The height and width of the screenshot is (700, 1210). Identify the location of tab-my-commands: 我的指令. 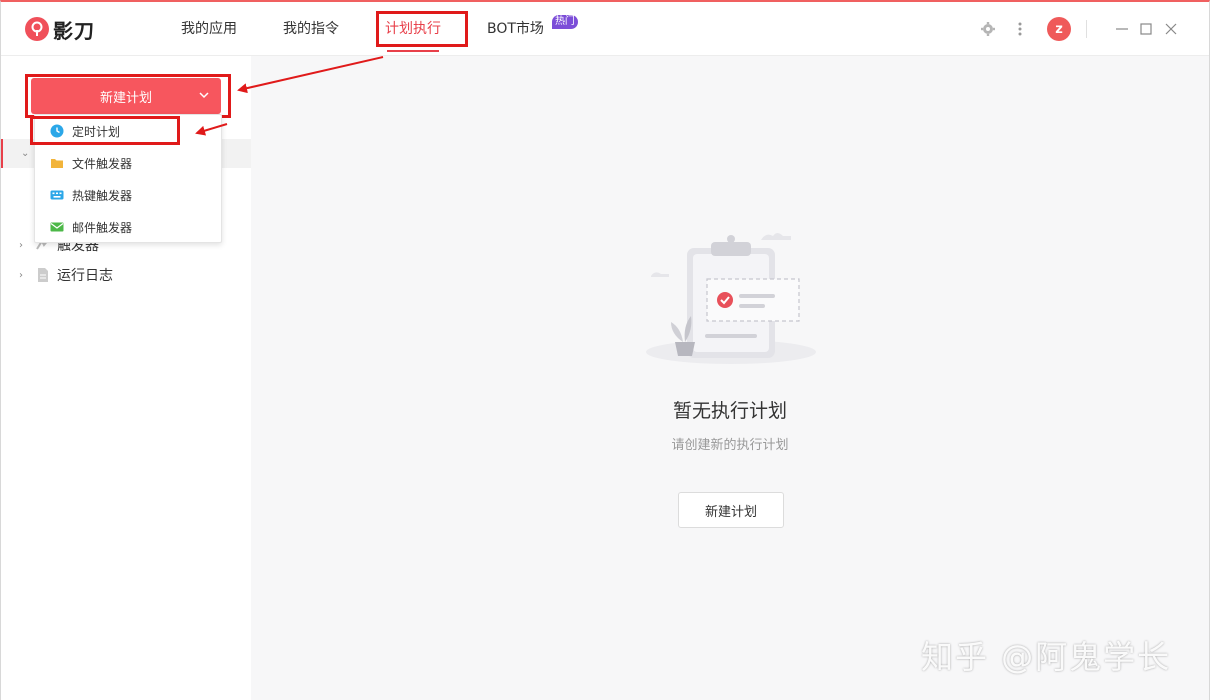
(311, 29).